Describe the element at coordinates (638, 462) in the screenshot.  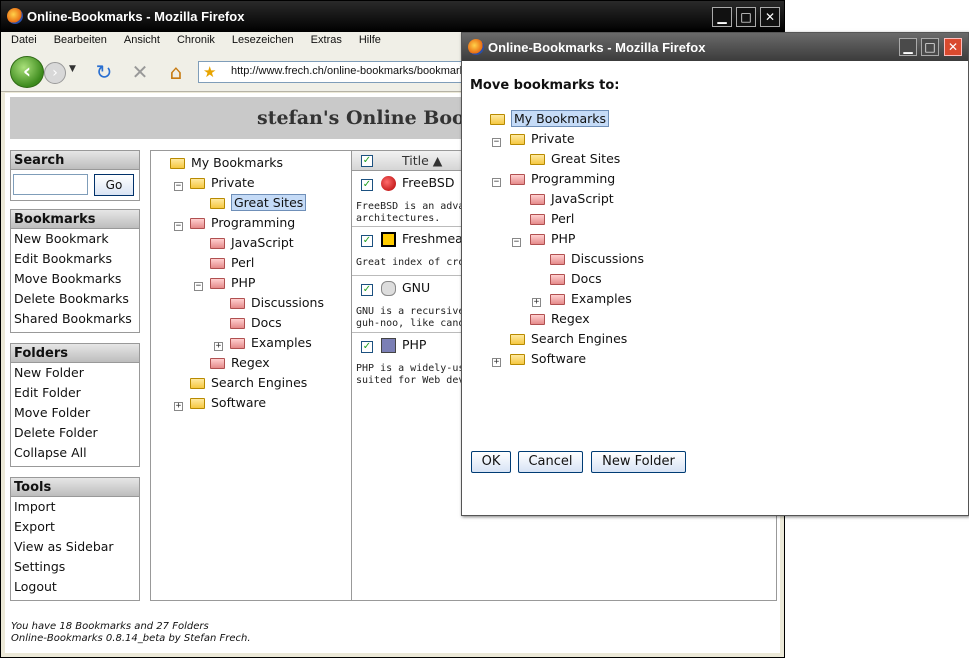
I see `new-folder-button: New Folder` at that location.